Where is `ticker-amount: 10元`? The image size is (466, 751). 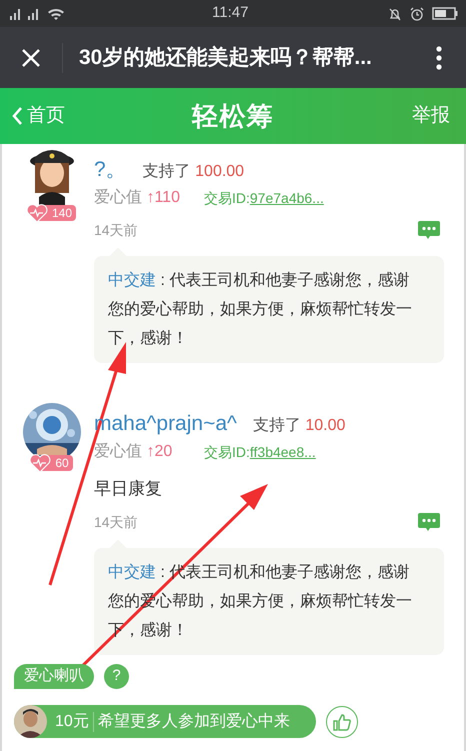 ticker-amount: 10元 is located at coordinates (72, 722).